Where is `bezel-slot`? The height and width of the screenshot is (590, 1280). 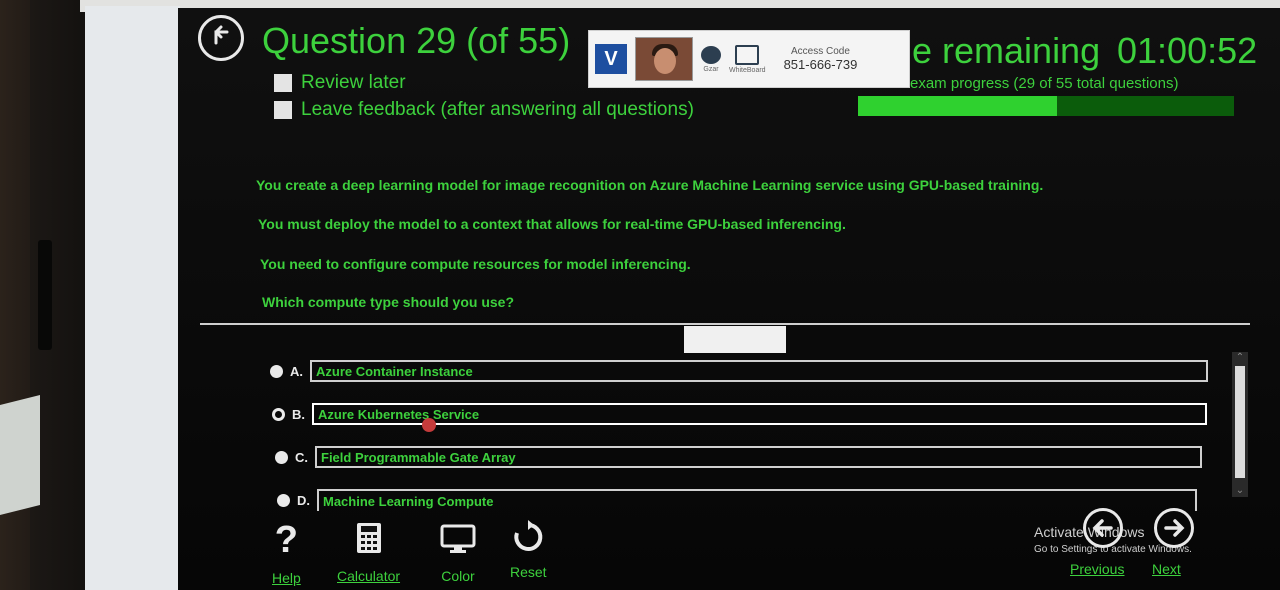
bezel-slot is located at coordinates (45, 295).